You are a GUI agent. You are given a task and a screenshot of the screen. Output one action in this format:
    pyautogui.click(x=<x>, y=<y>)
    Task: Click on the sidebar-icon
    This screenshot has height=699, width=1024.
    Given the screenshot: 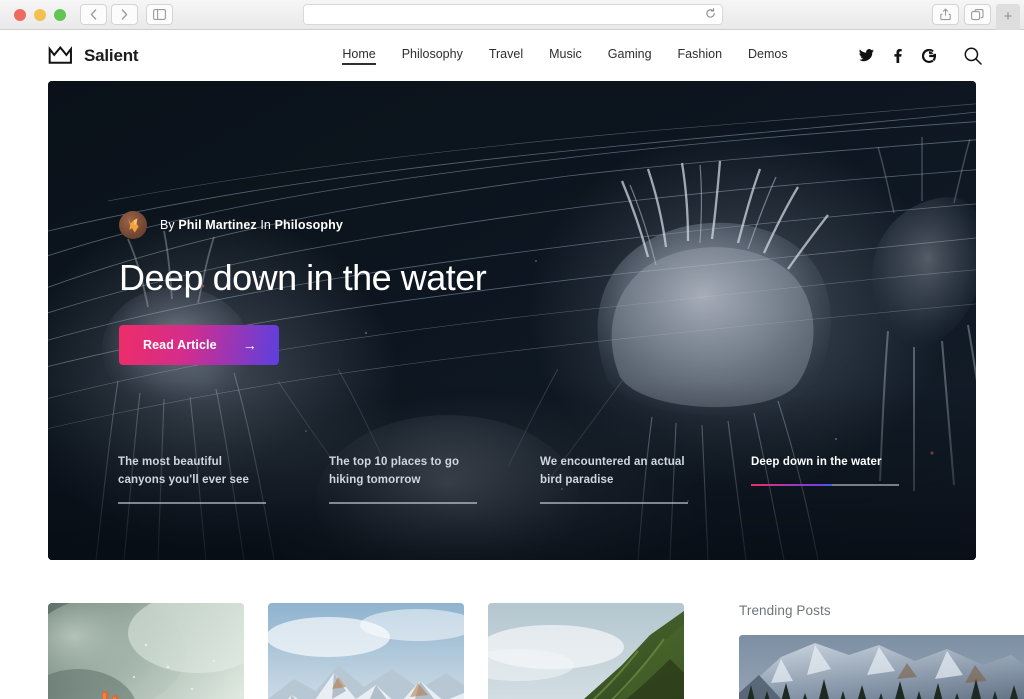 What is the action you would take?
    pyautogui.click(x=159, y=14)
    